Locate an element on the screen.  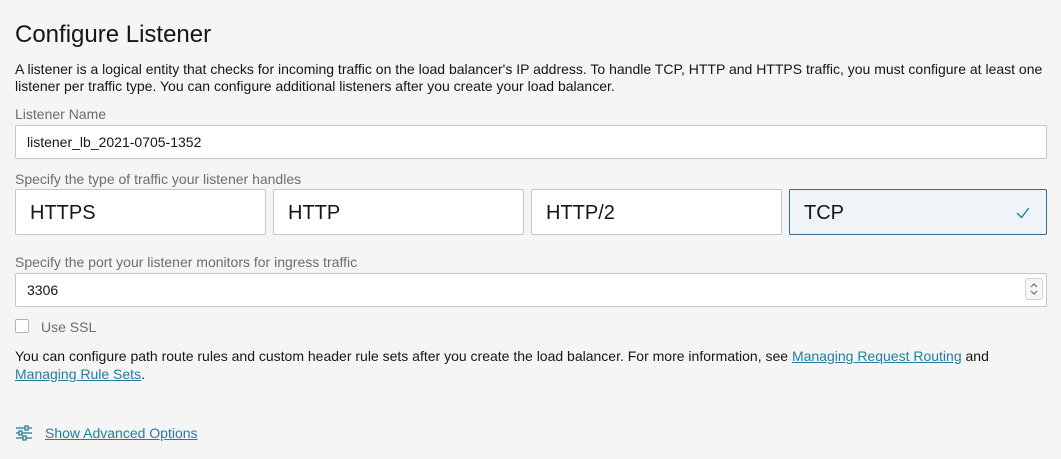
use-ssl-label: Use SSL is located at coordinates (69, 327).